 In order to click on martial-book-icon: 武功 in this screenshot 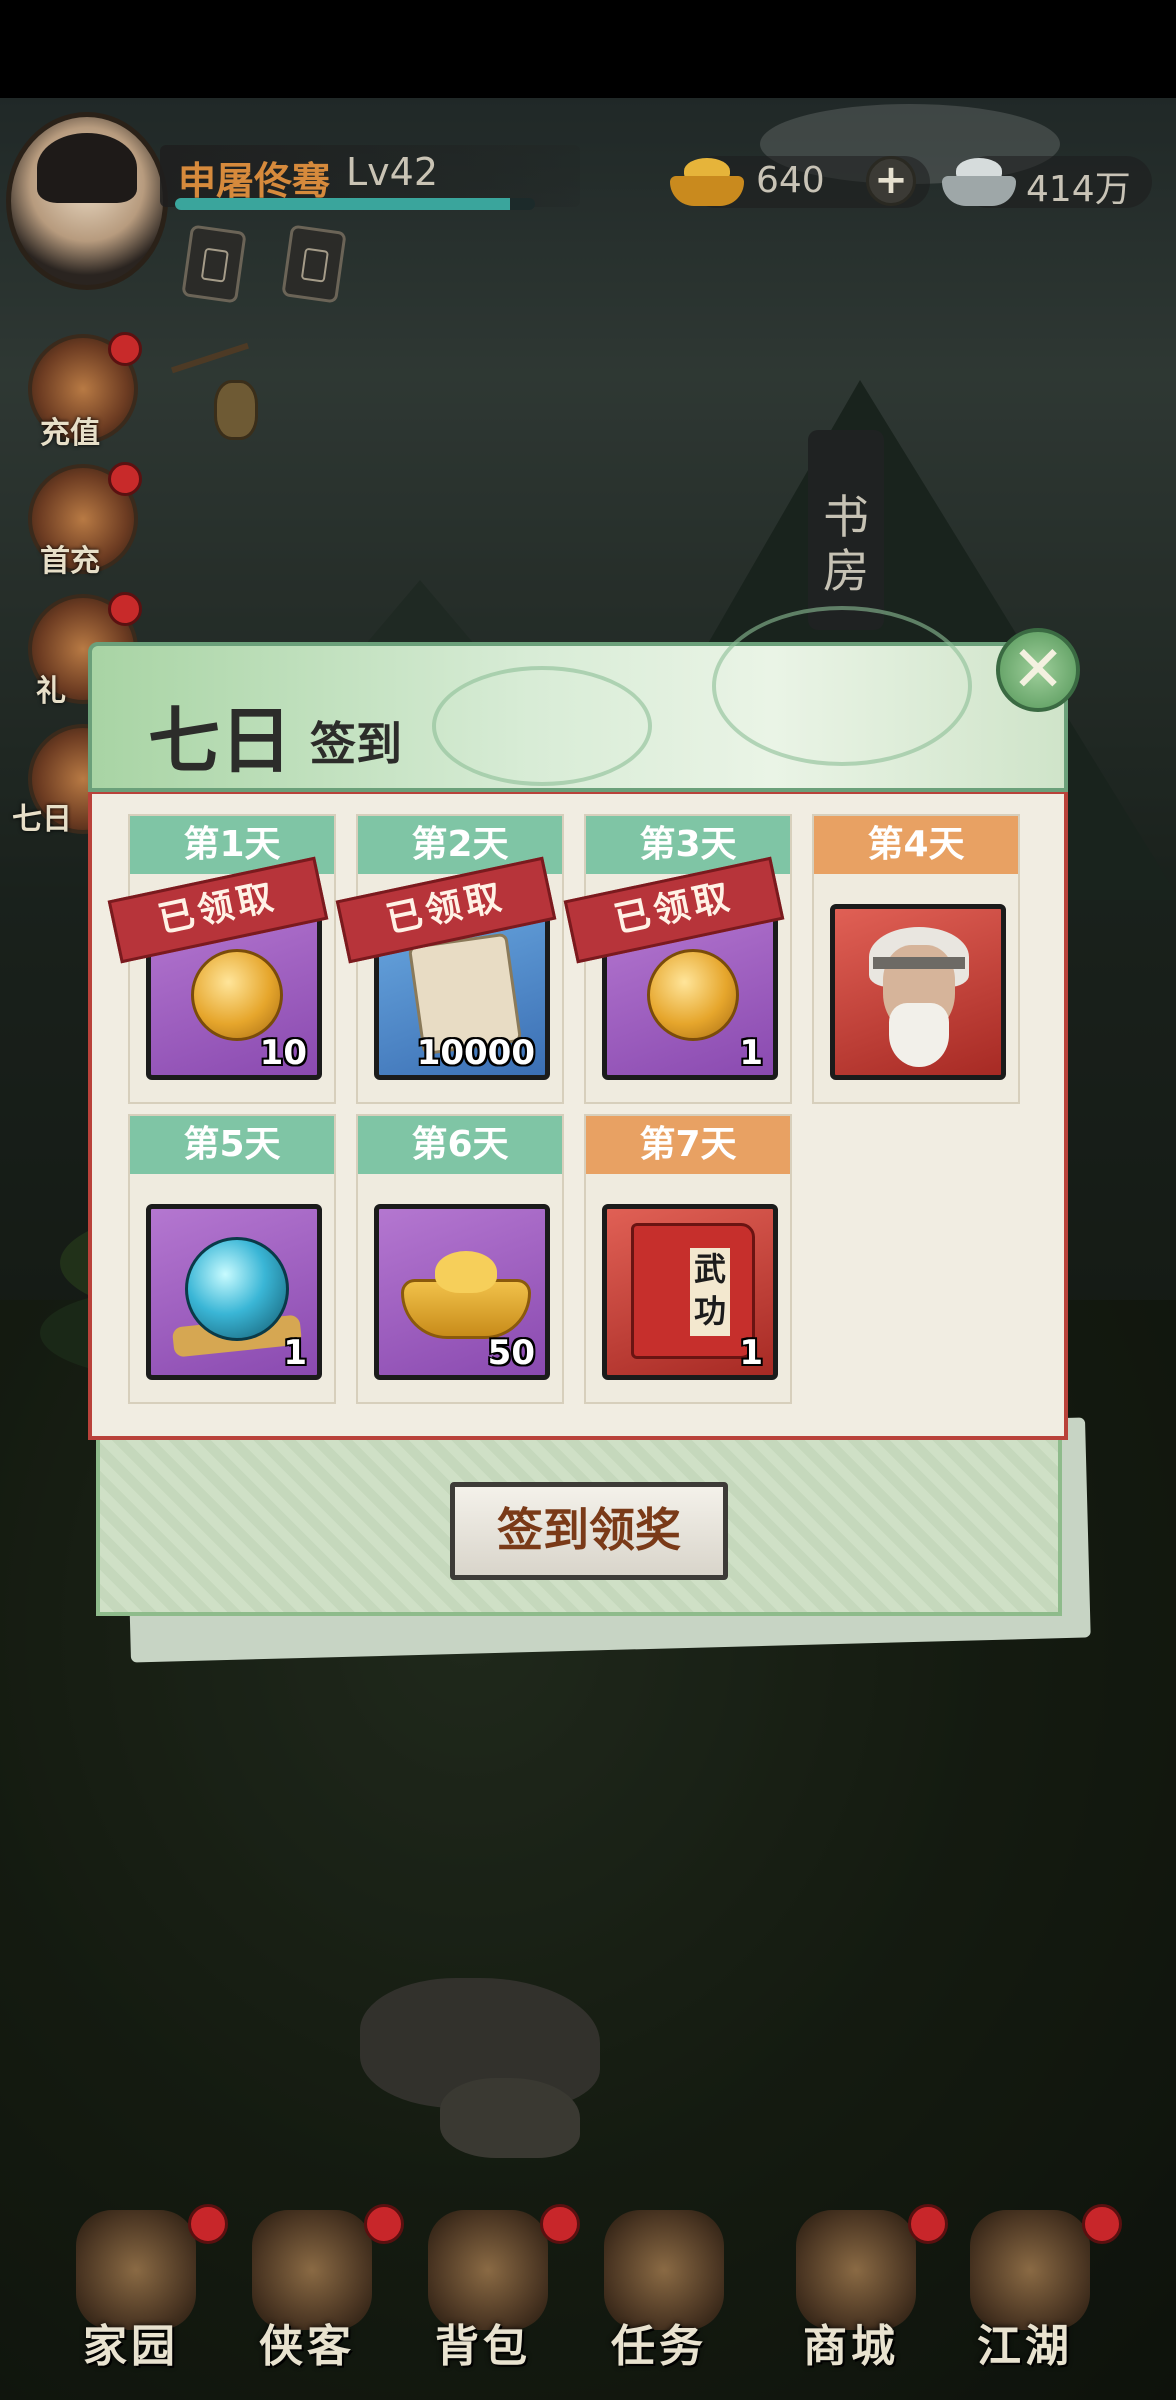, I will do `click(693, 1291)`.